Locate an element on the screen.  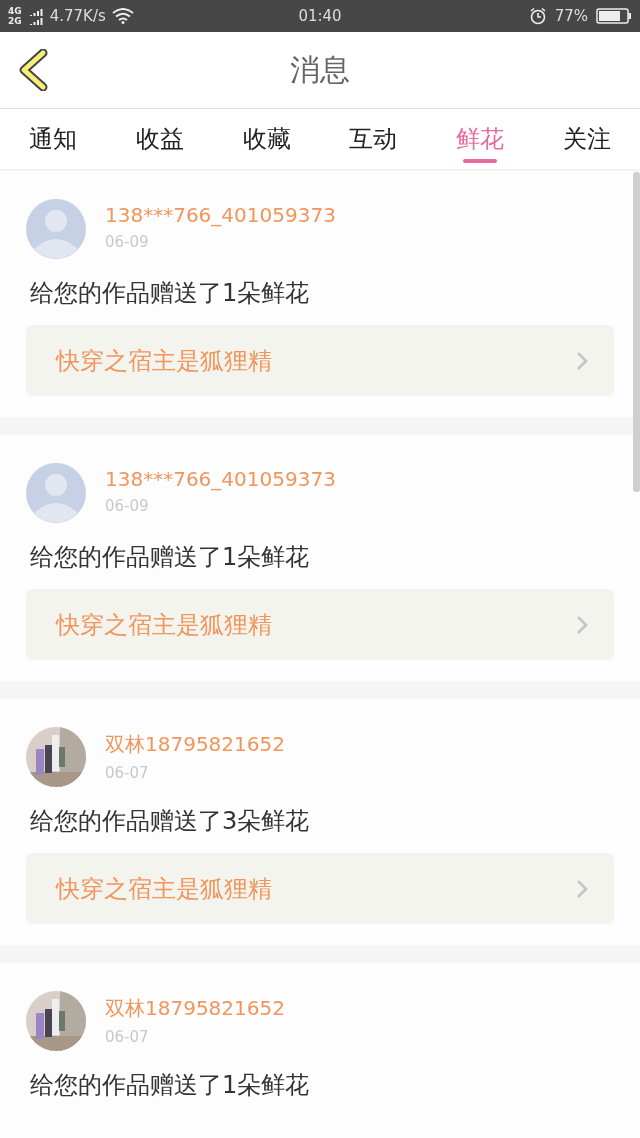
tab: 通知 is located at coordinates (53, 139).